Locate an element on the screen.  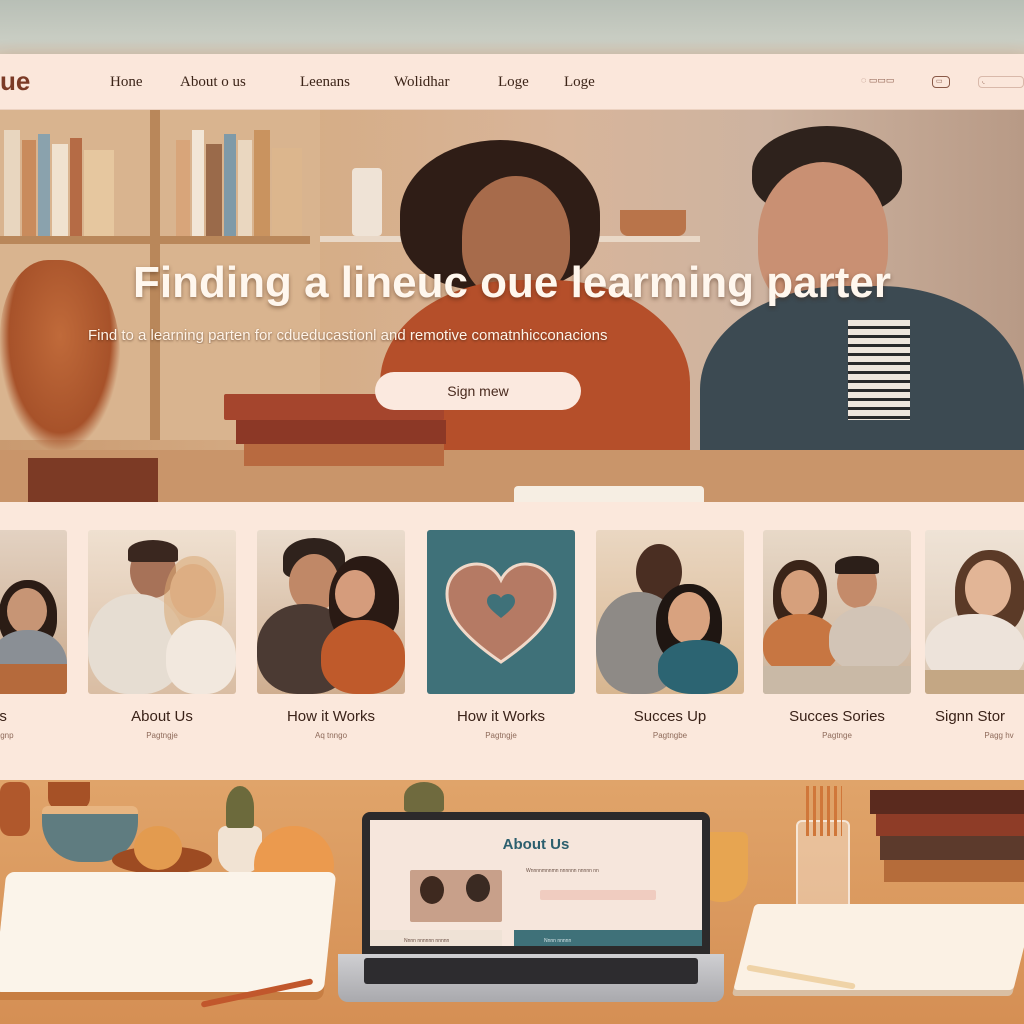
open-notebook is located at coordinates (168, 932).